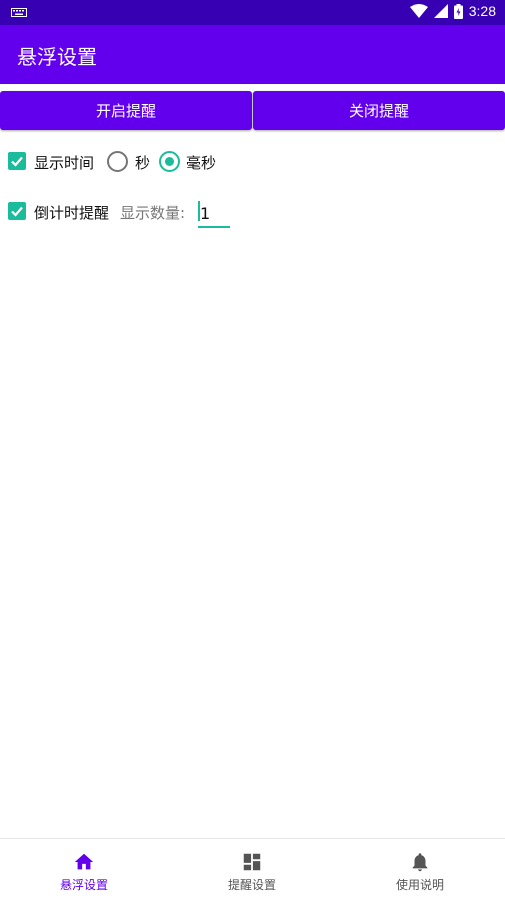 The height and width of the screenshot is (901, 505). I want to click on milliseconds-label: 毫秒, so click(201, 163).